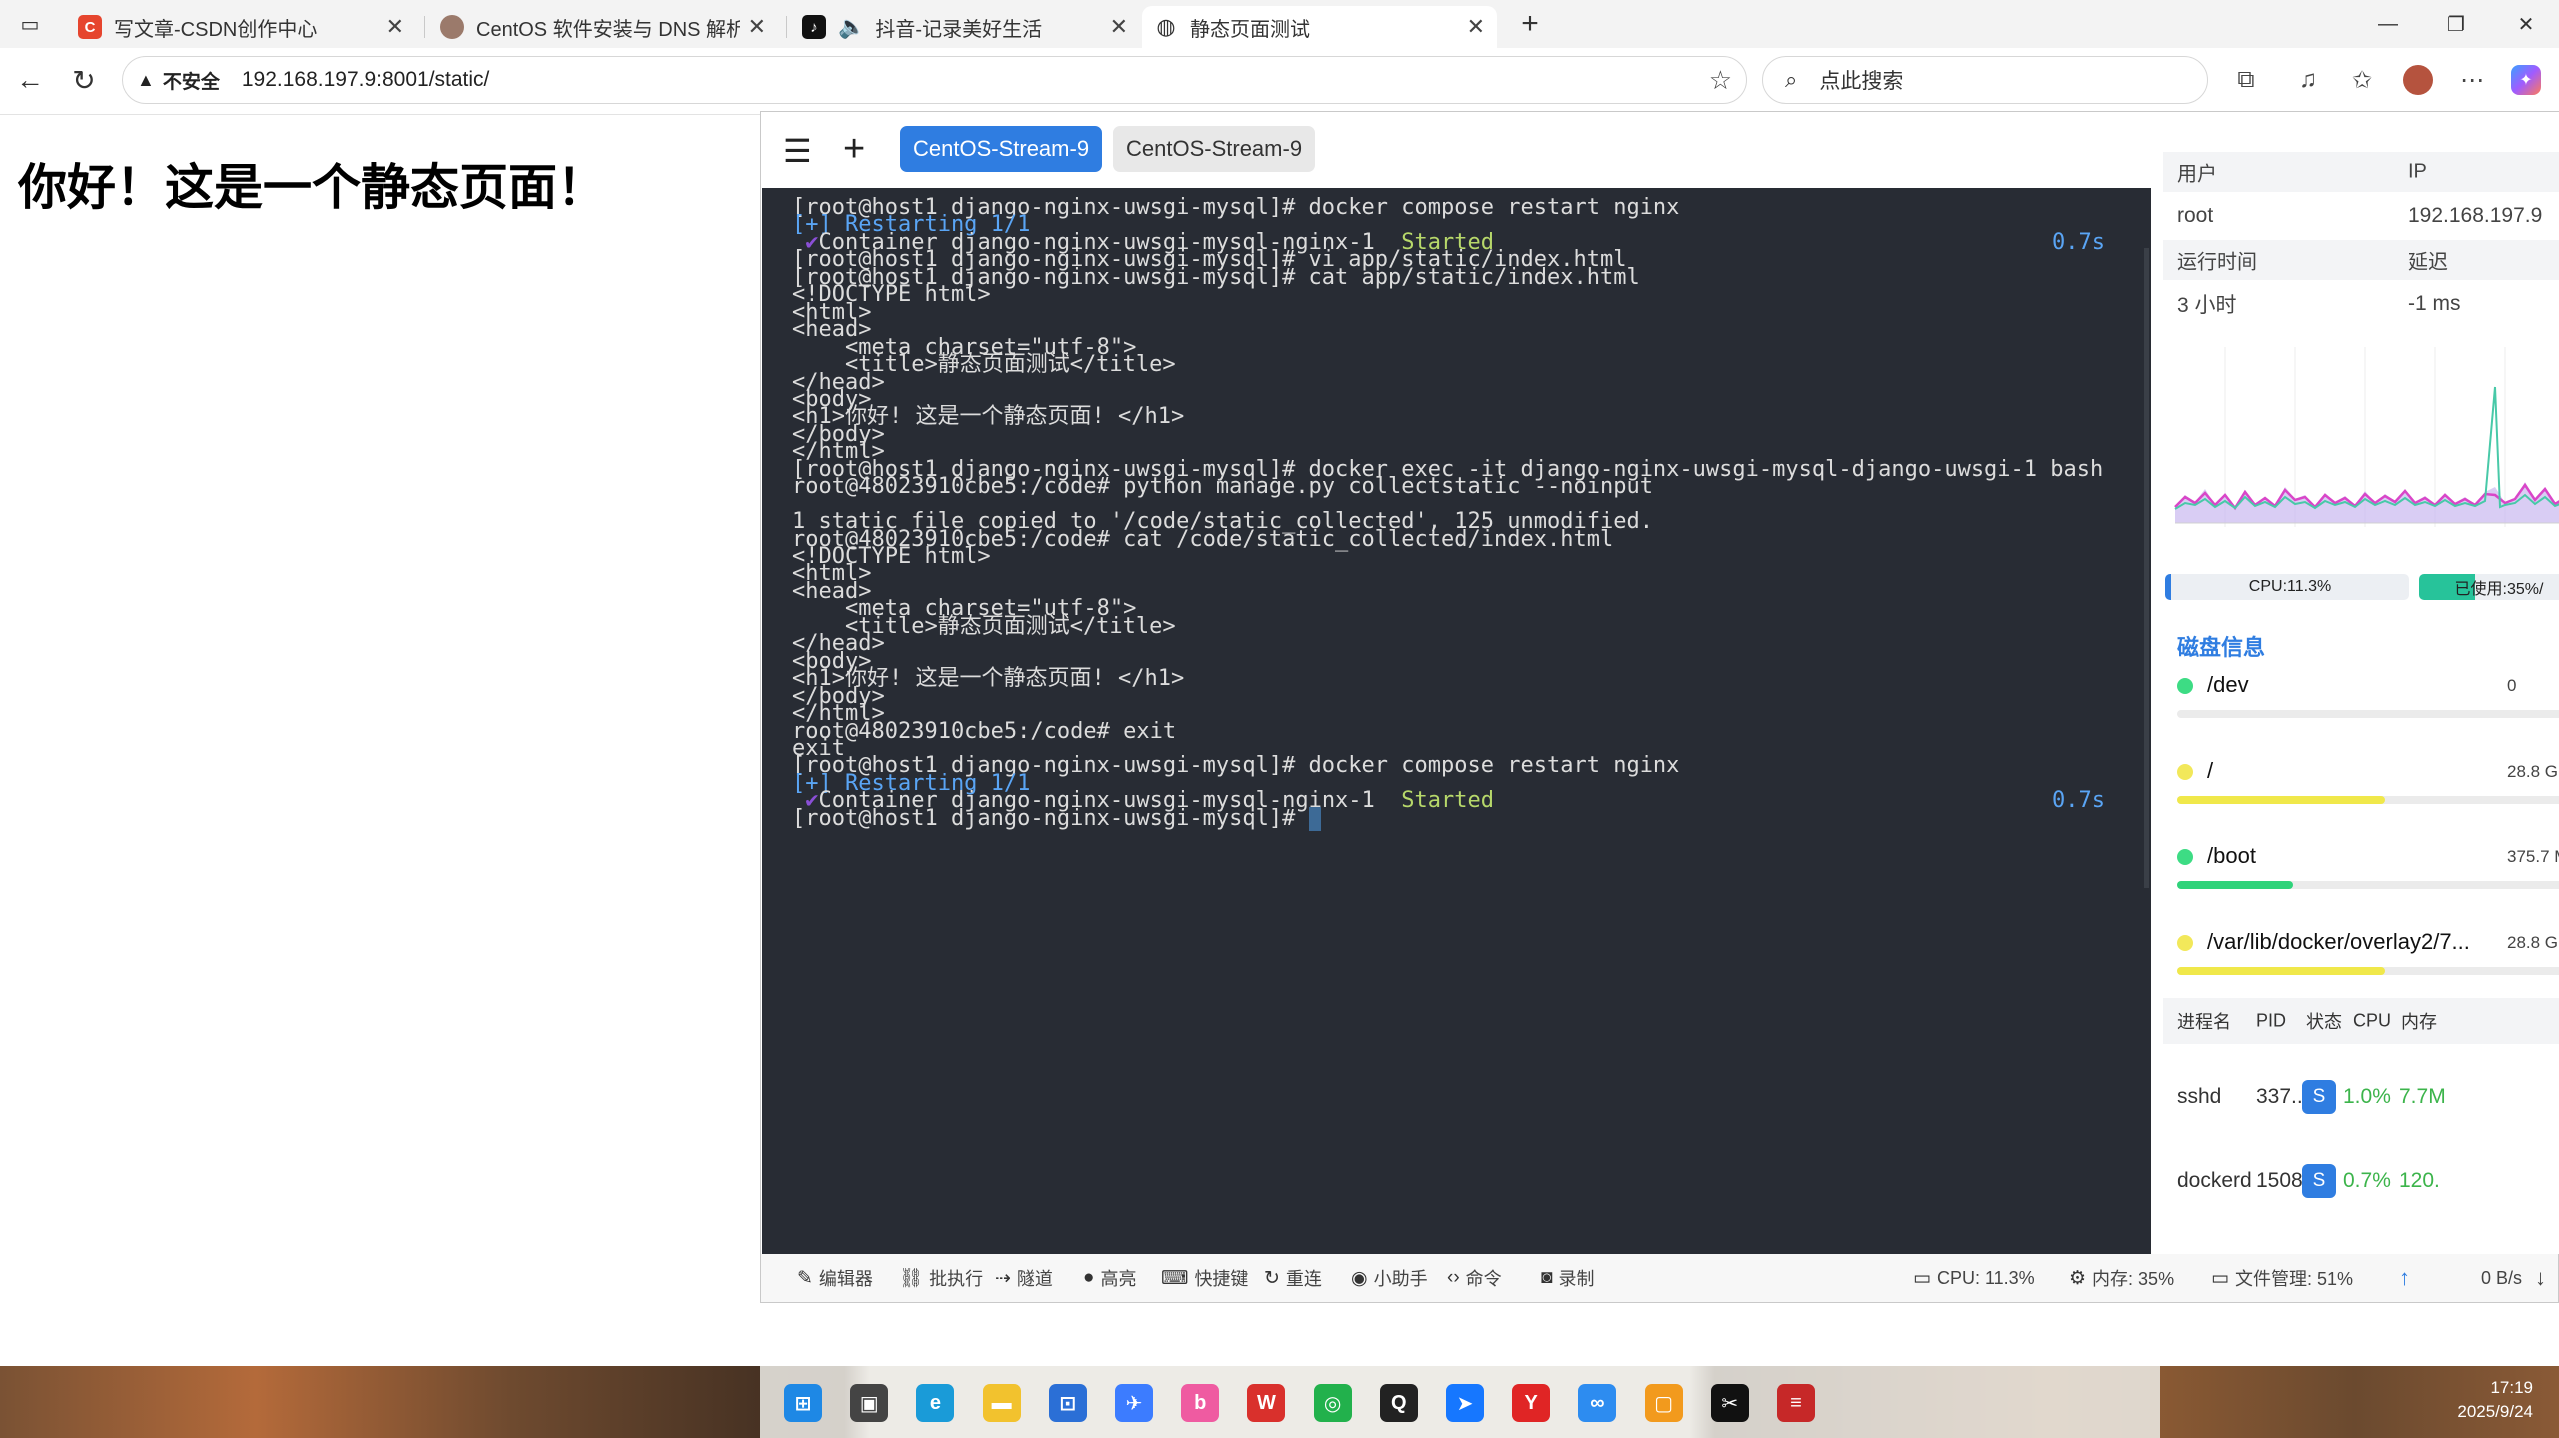 Image resolution: width=2559 pixels, height=1438 pixels. I want to click on vmware-icon: ▢, so click(1663, 1403).